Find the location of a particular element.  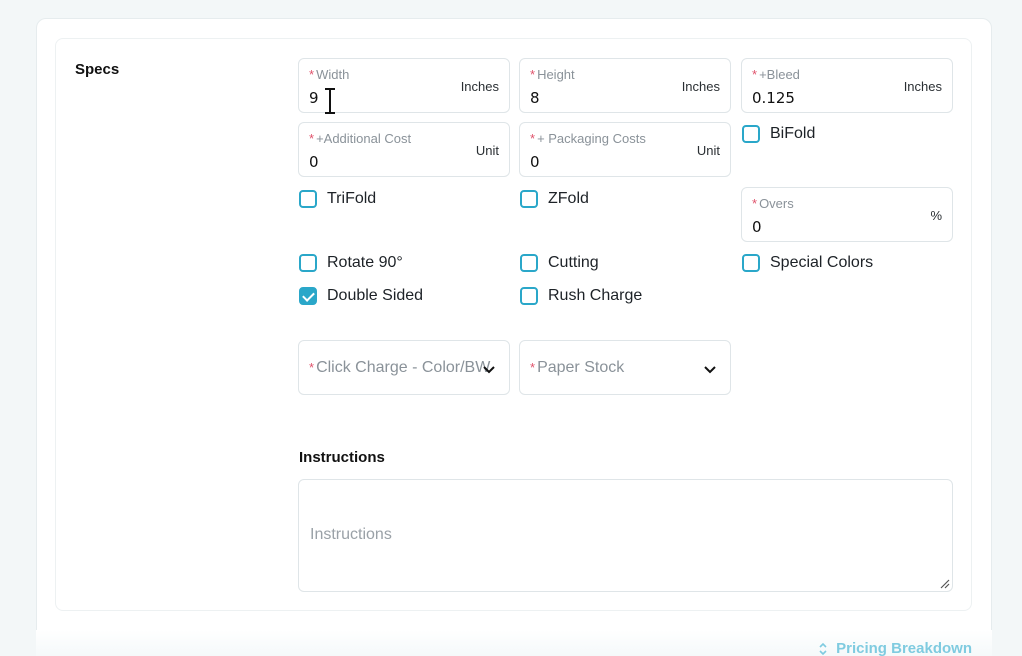

special-colors-checkbox: Special Colors is located at coordinates (807, 263).